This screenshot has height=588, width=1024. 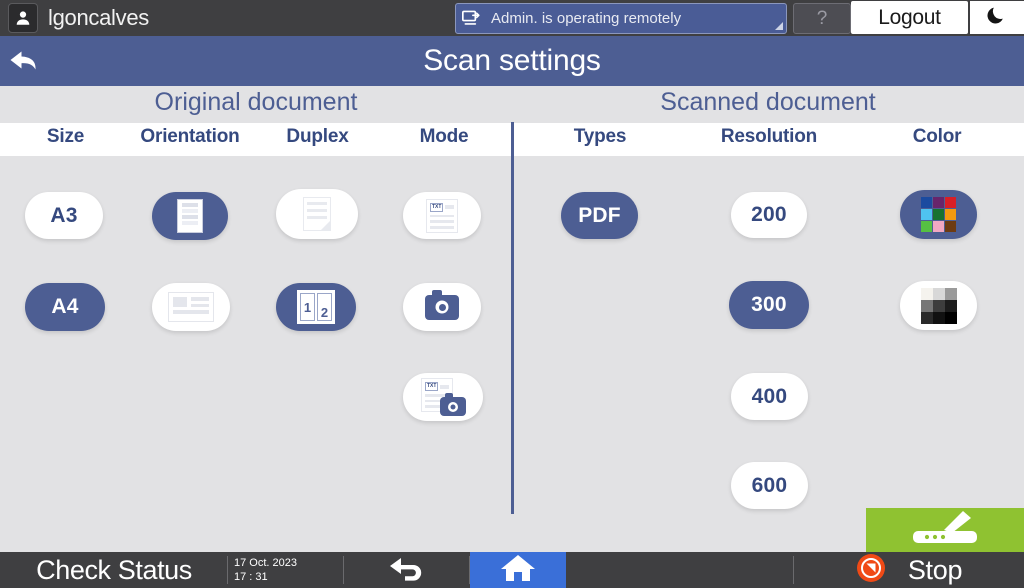 I want to click on size-option-a3-label: A3, so click(x=64, y=215).